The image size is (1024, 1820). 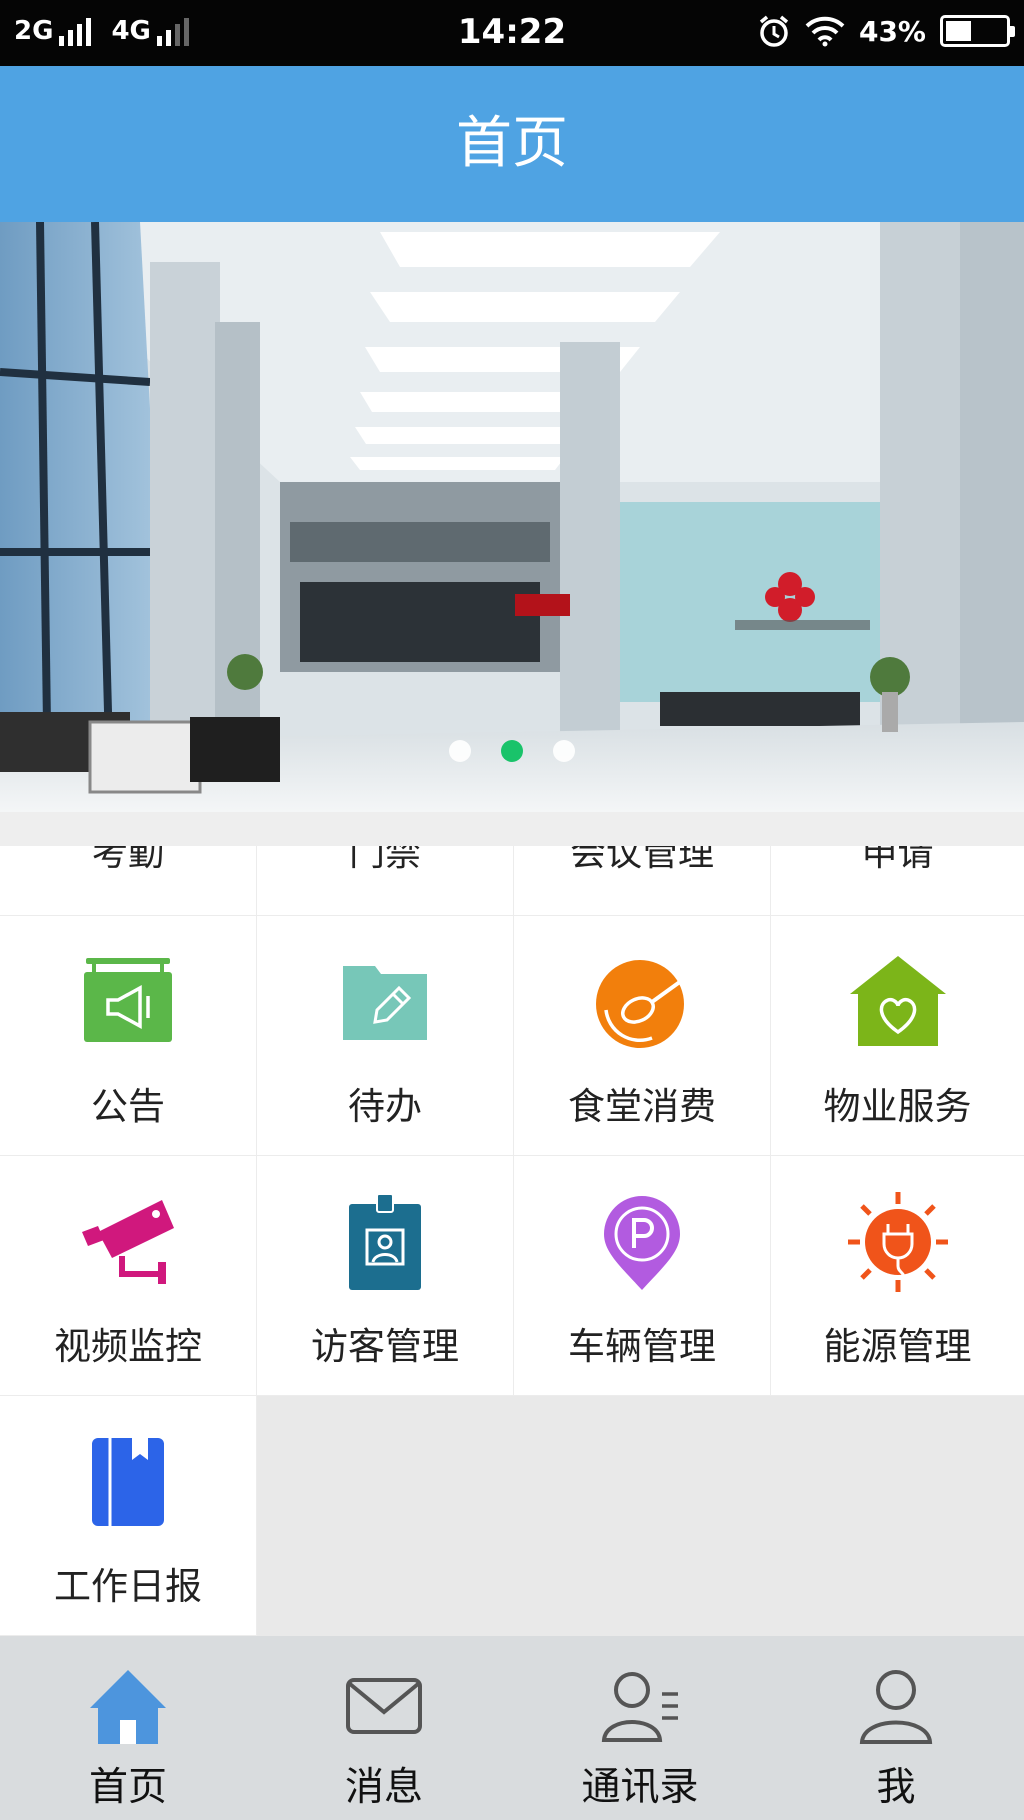 What do you see at coordinates (128, 881) in the screenshot?
I see `grid-item-attendance: 考勤` at bounding box center [128, 881].